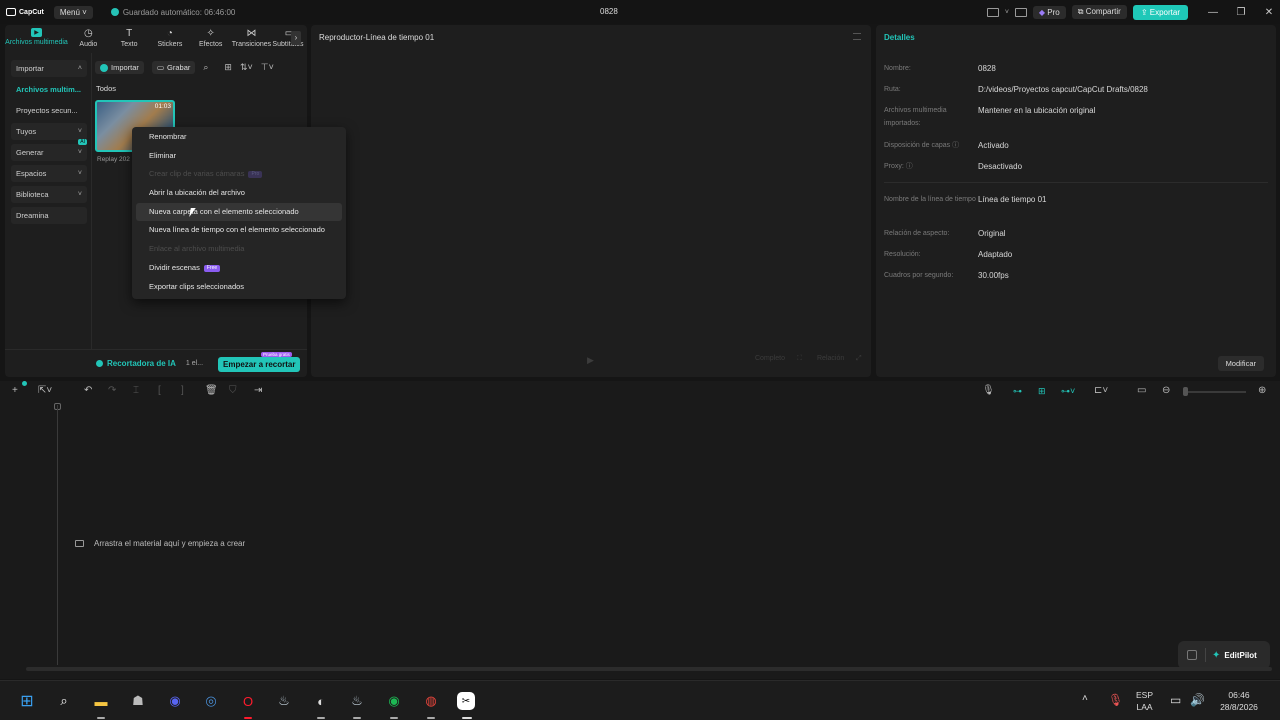 The height and width of the screenshot is (720, 1280). Describe the element at coordinates (1074, 254) in the screenshot. I see `detail-row-resolution: Resolución: Adaptado` at that location.